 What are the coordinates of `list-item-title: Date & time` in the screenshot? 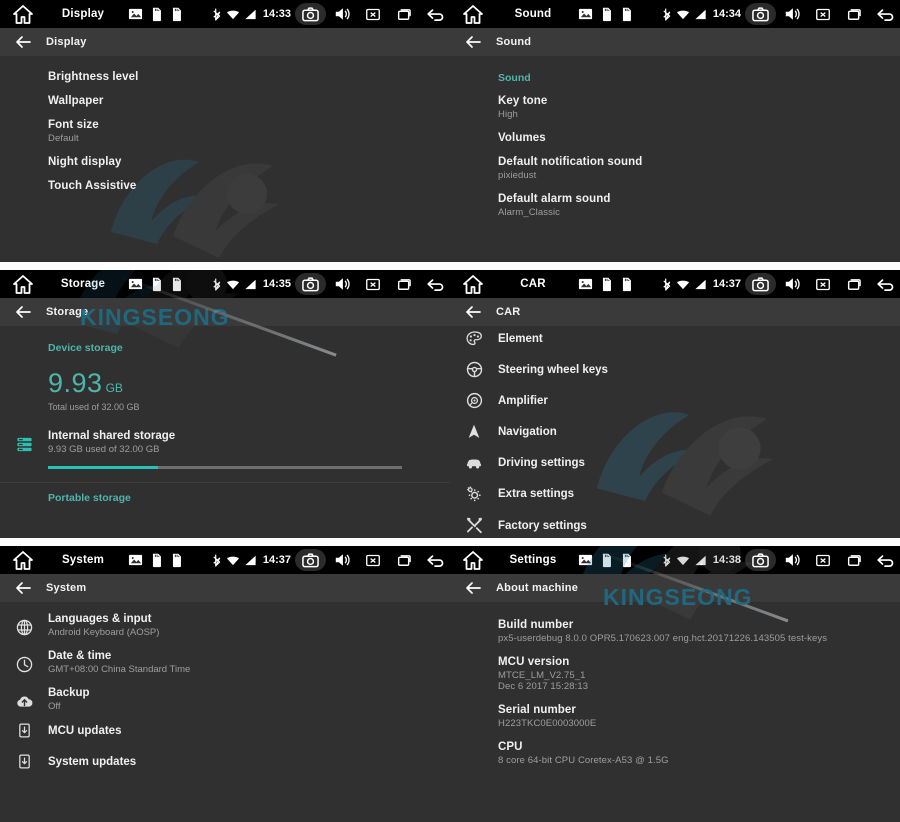 It's located at (80, 656).